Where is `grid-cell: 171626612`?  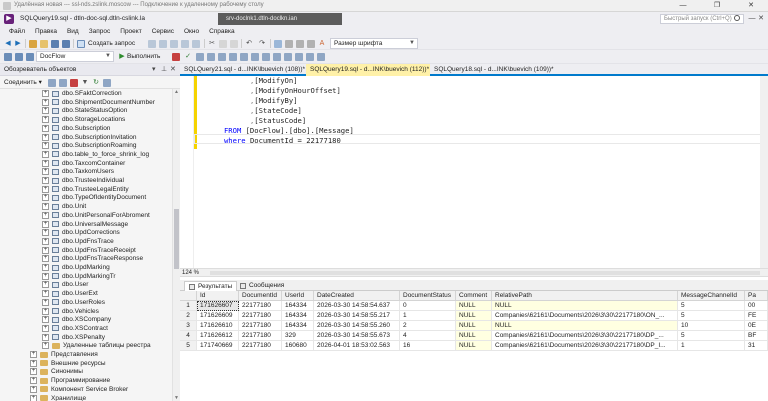
grid-cell: 171626612 is located at coordinates (218, 336).